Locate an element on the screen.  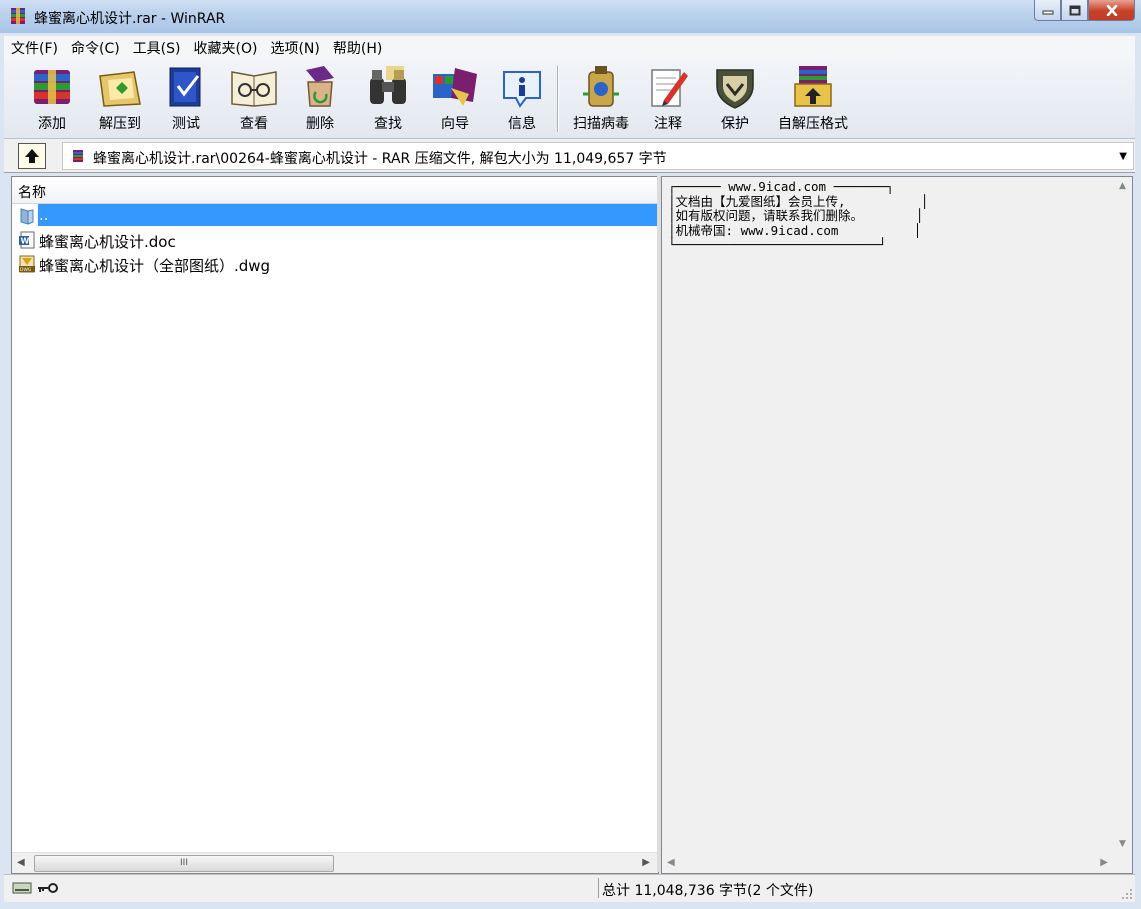
vertical-scrollbar: ▲ ▼ is located at coordinates (1123, 515).